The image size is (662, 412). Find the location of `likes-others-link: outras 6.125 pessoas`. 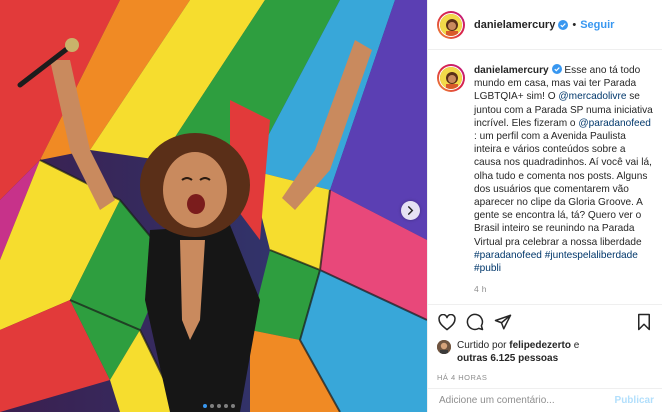

likes-others-link: outras 6.125 pessoas is located at coordinates (507, 358).